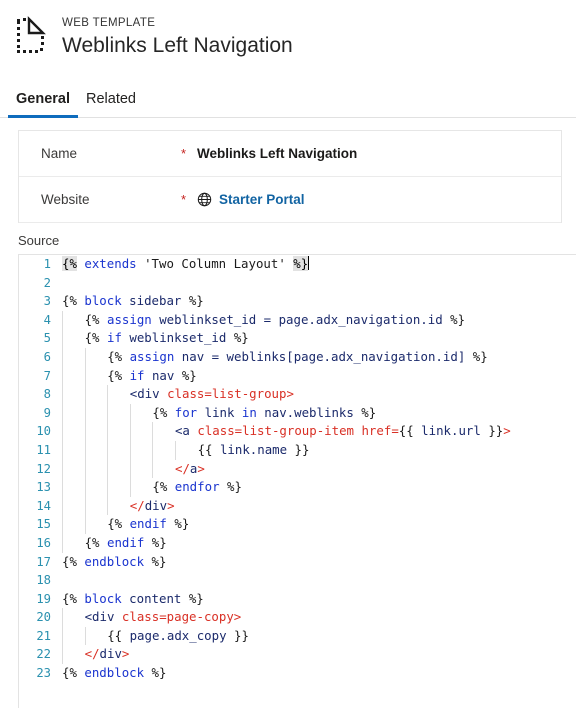 This screenshot has width=576, height=725. I want to click on form-row-website: Website * Starter Portal, so click(290, 200).